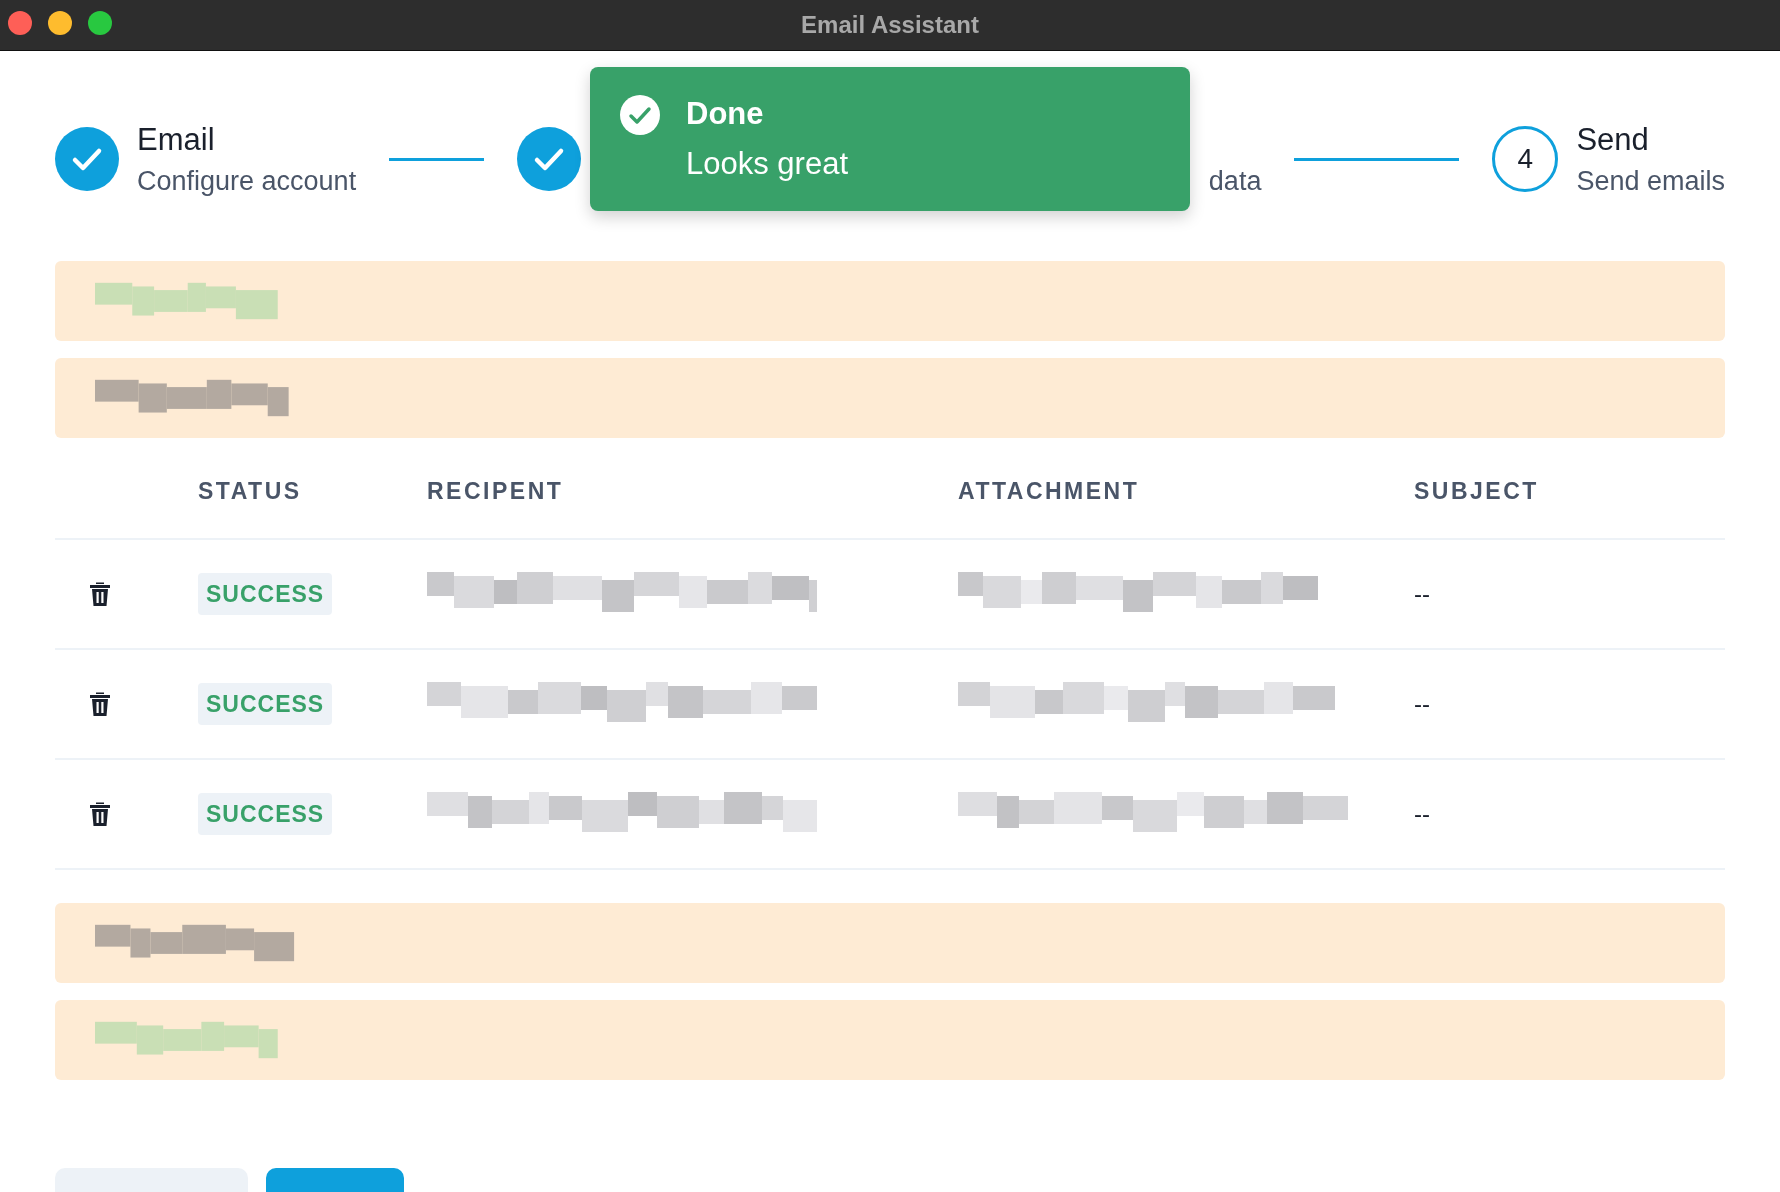 This screenshot has width=1780, height=1192. What do you see at coordinates (20, 23) in the screenshot?
I see `close-icon` at bounding box center [20, 23].